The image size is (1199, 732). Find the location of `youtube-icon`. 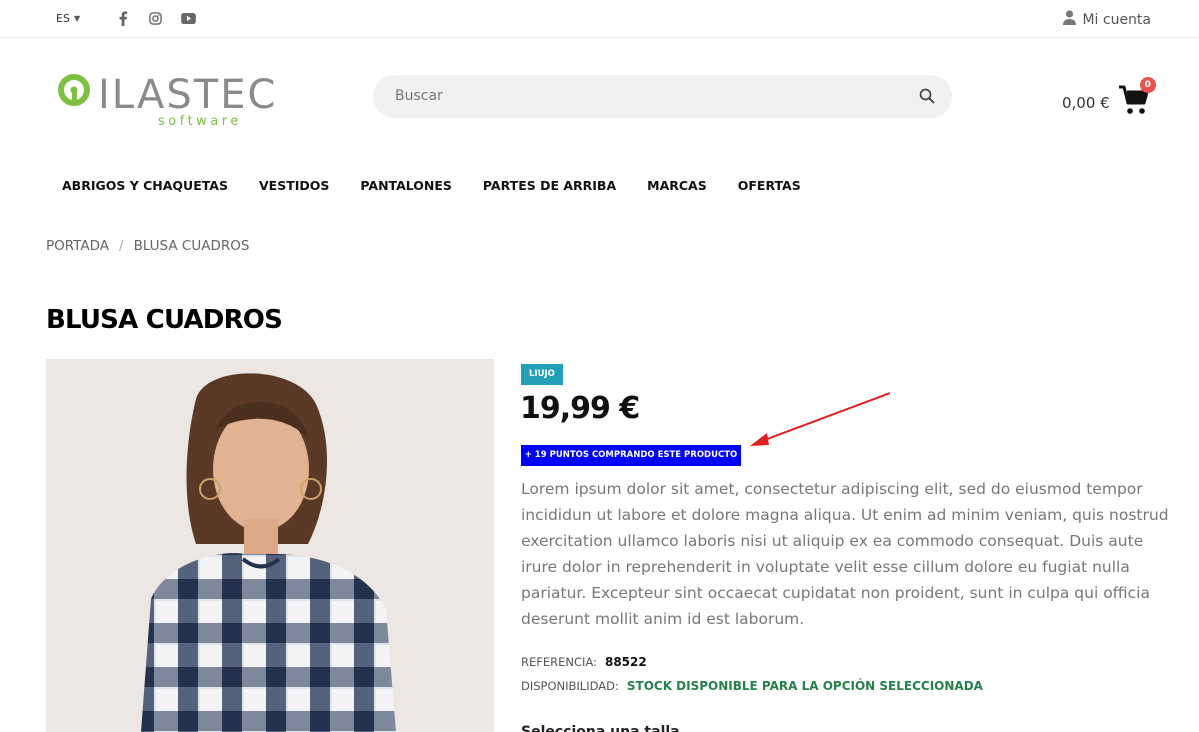

youtube-icon is located at coordinates (188, 18).